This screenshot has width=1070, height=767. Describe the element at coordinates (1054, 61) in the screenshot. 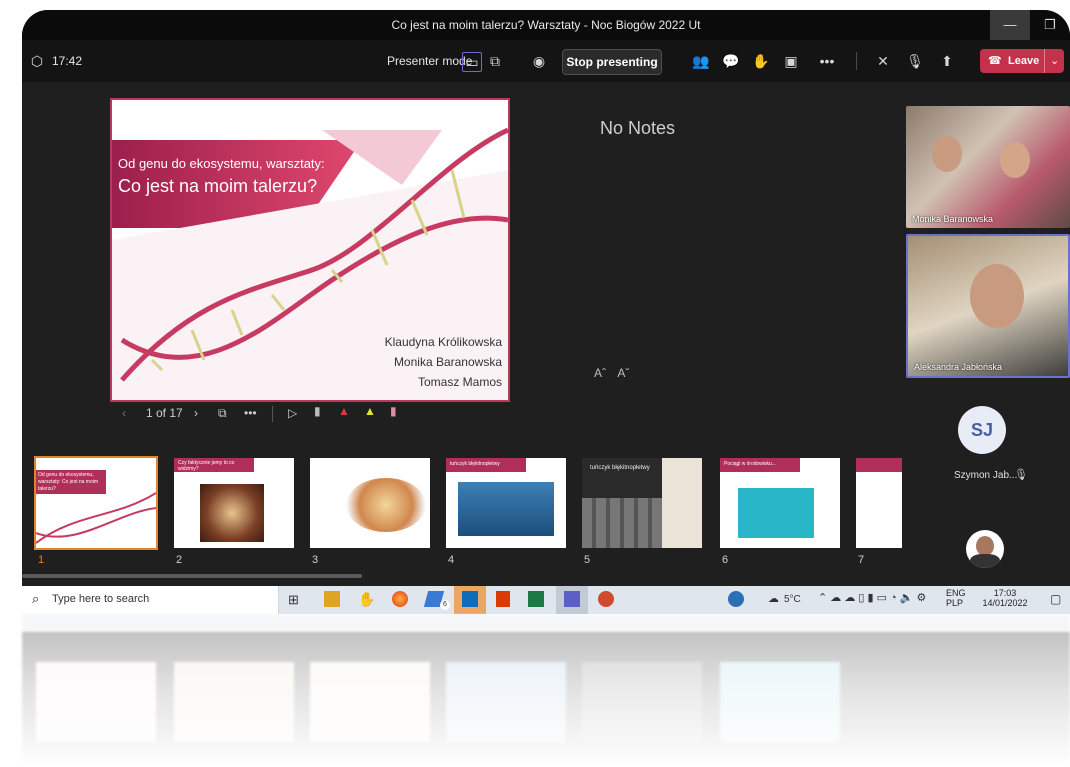

I see `chevron-down-icon: ⌄` at that location.